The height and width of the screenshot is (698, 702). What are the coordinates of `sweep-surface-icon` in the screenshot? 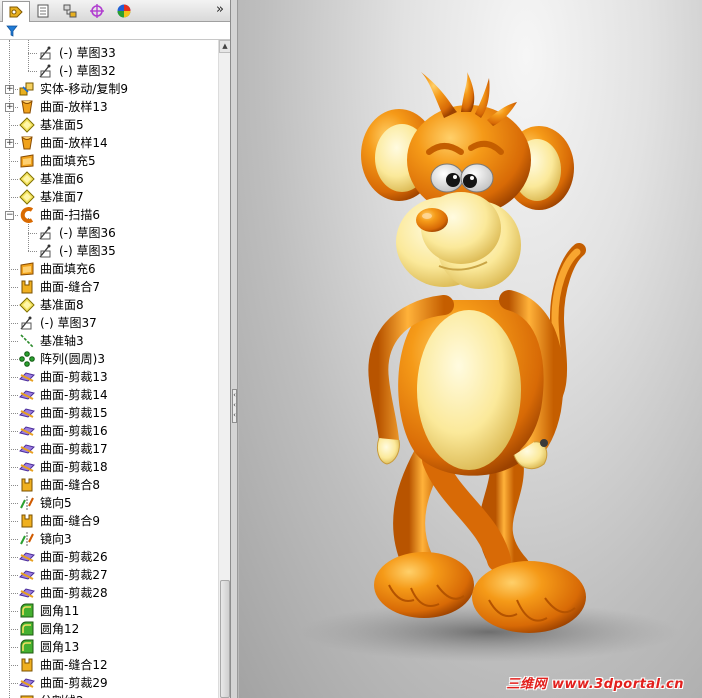 It's located at (27, 215).